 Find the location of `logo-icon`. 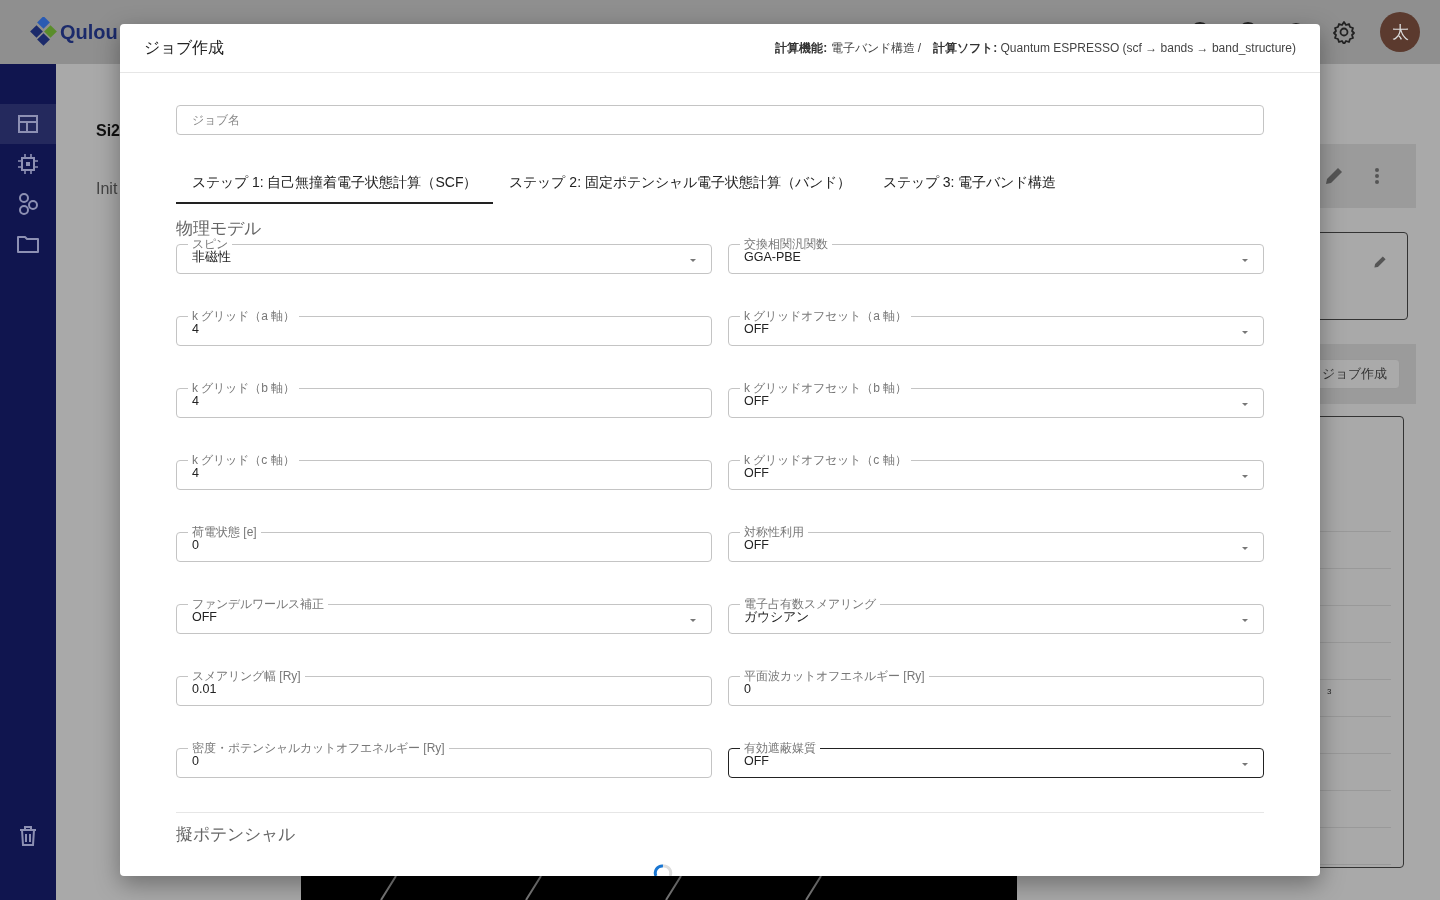

logo-icon is located at coordinates (44, 32).